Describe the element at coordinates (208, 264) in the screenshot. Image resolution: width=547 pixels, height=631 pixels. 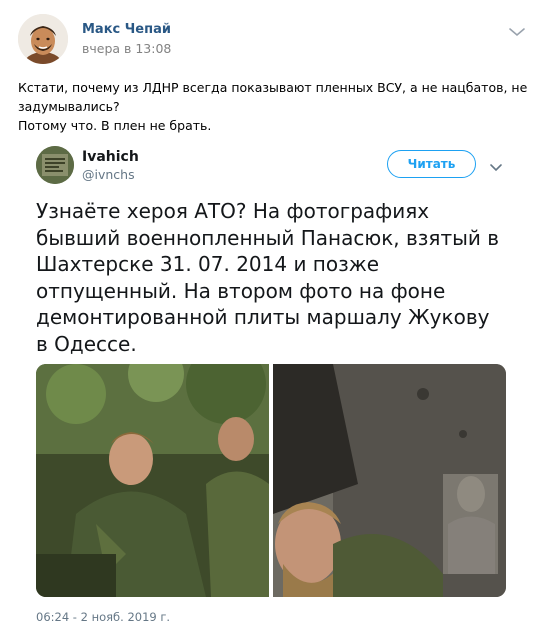
I see `tweet-text-line: Шахтерске 31. 07. 2014 и позже` at that location.